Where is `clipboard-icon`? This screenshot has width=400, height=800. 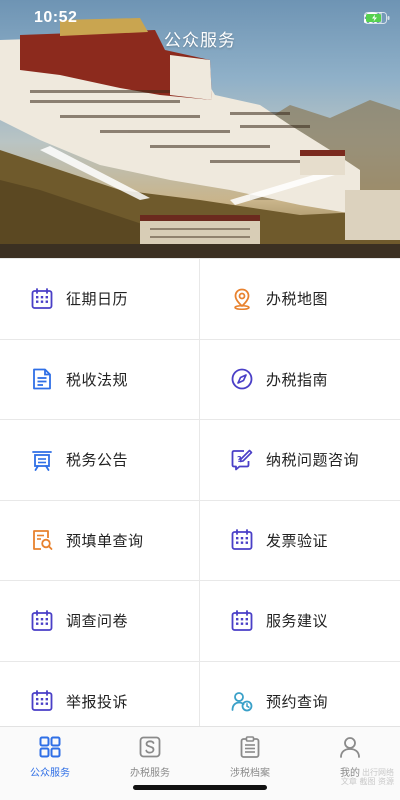 clipboard-icon is located at coordinates (250, 747).